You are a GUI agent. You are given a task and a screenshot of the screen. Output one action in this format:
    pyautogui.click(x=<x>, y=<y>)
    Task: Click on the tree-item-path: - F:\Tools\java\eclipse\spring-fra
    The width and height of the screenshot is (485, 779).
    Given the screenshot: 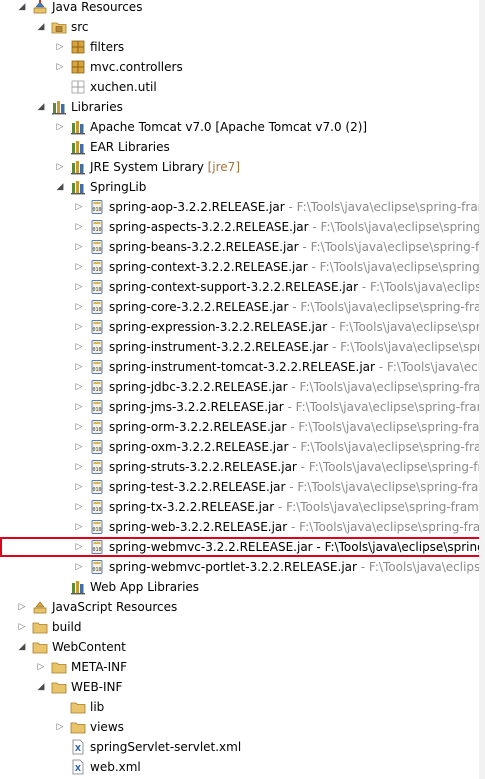 What is the action you would take?
    pyautogui.click(x=390, y=467)
    